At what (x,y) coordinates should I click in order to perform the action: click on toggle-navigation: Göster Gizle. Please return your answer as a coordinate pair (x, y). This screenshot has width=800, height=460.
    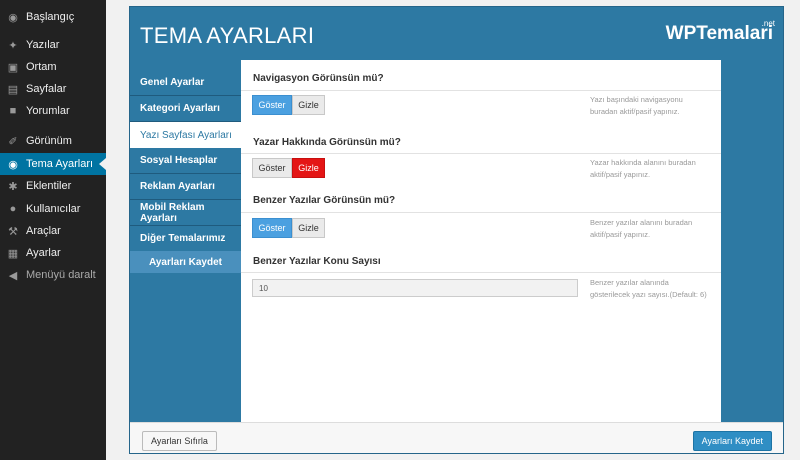
    Looking at the image, I should click on (288, 105).